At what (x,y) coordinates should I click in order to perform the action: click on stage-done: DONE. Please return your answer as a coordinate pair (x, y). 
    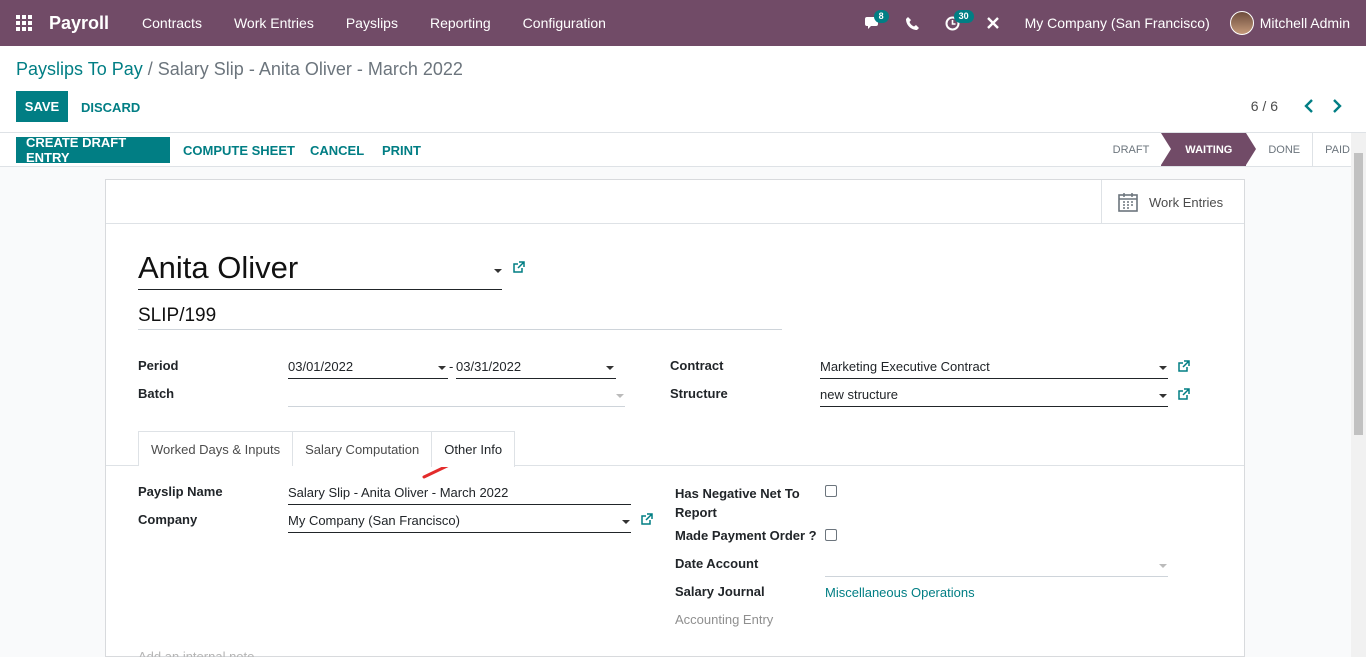
    Looking at the image, I should click on (1280, 149).